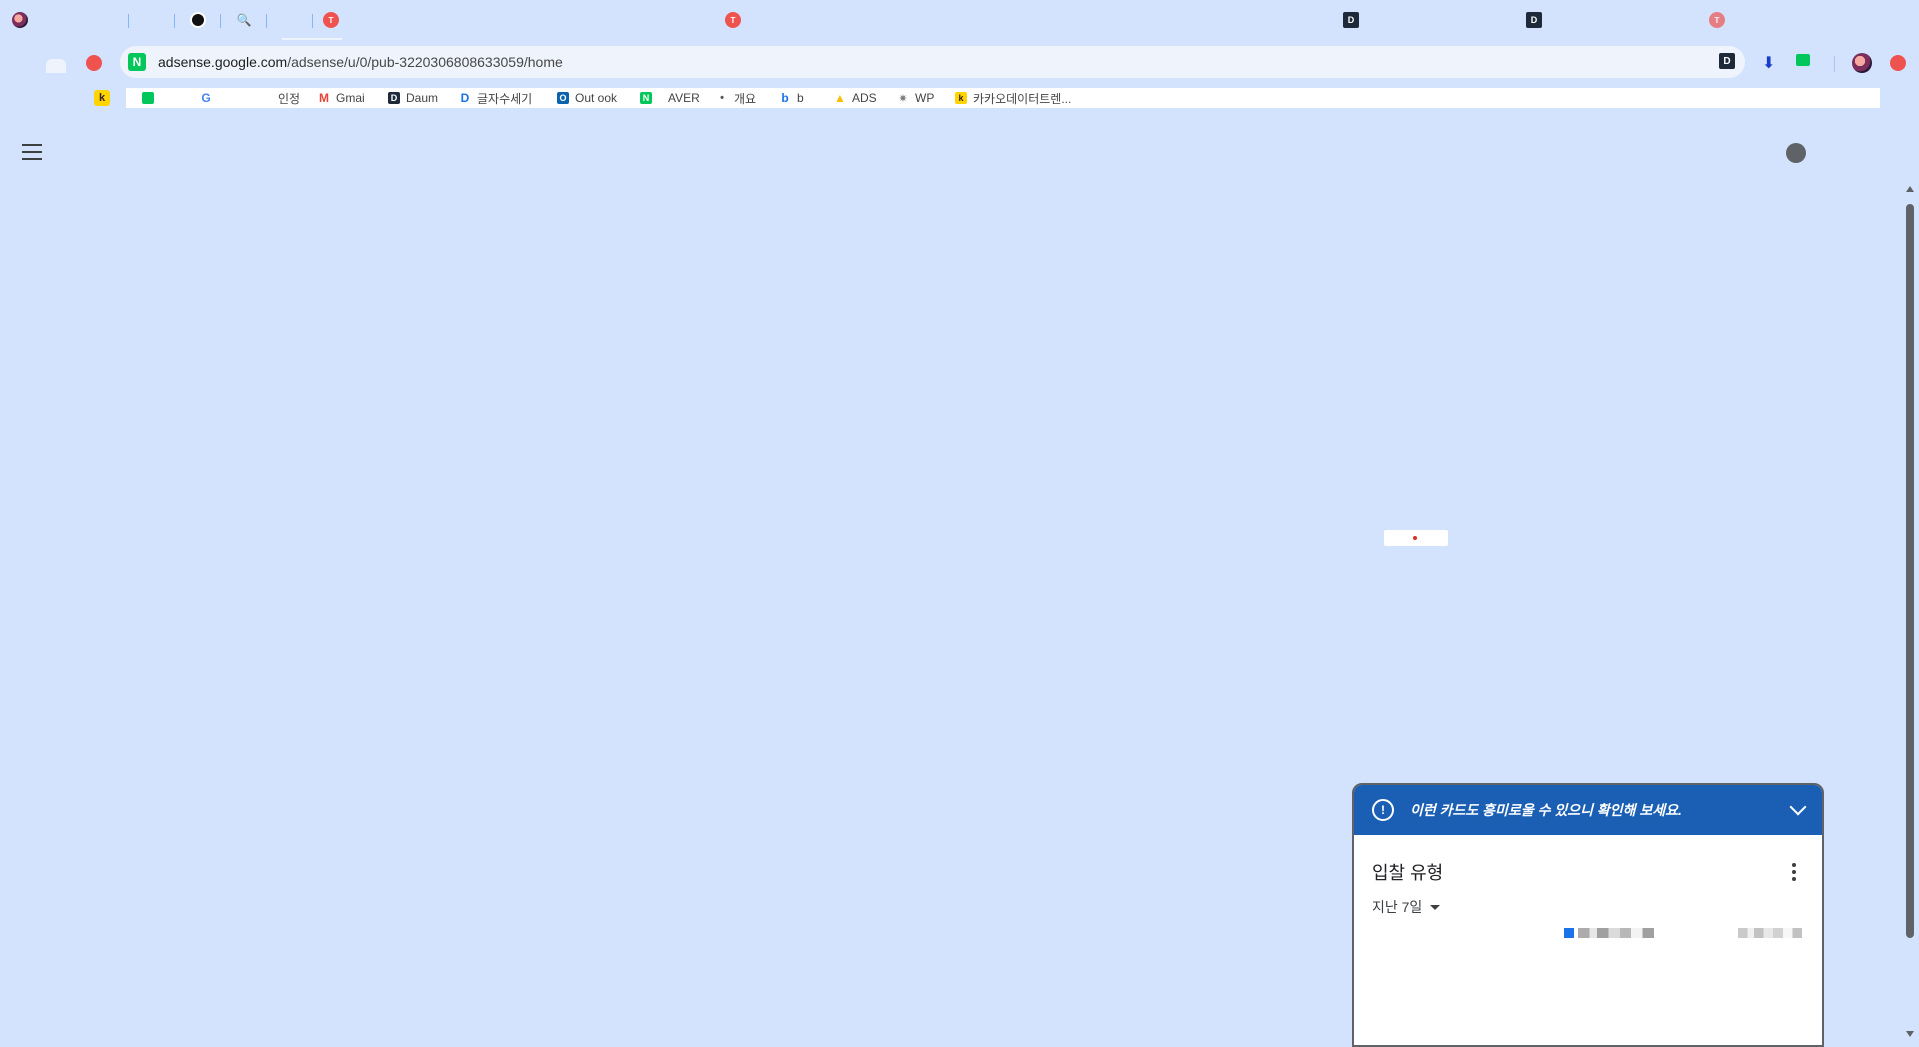  I want to click on bookmark-label: WP, so click(925, 98).